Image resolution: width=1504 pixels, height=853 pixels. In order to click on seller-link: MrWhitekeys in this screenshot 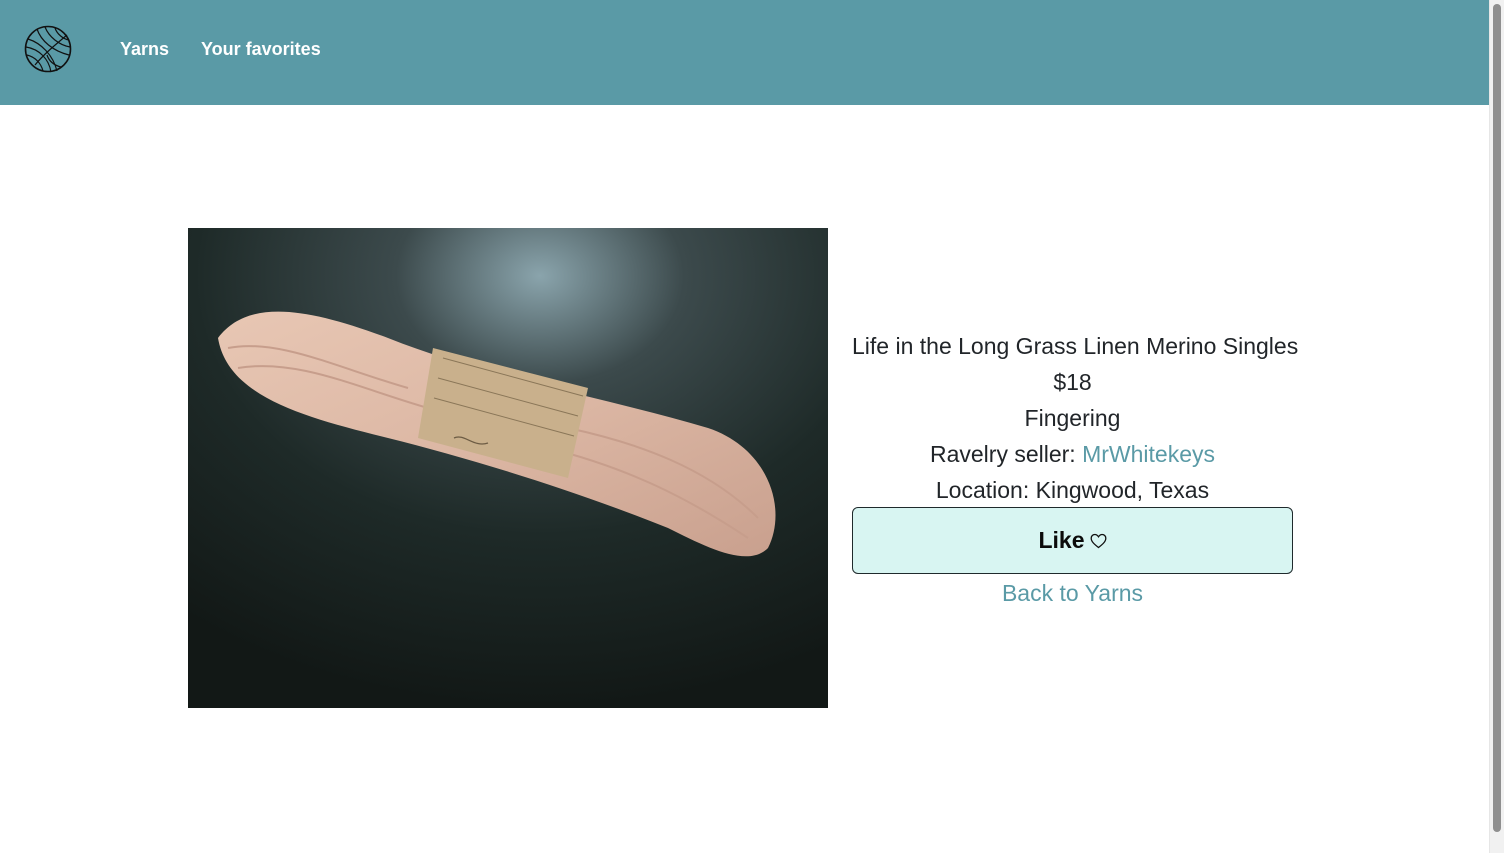, I will do `click(1148, 454)`.